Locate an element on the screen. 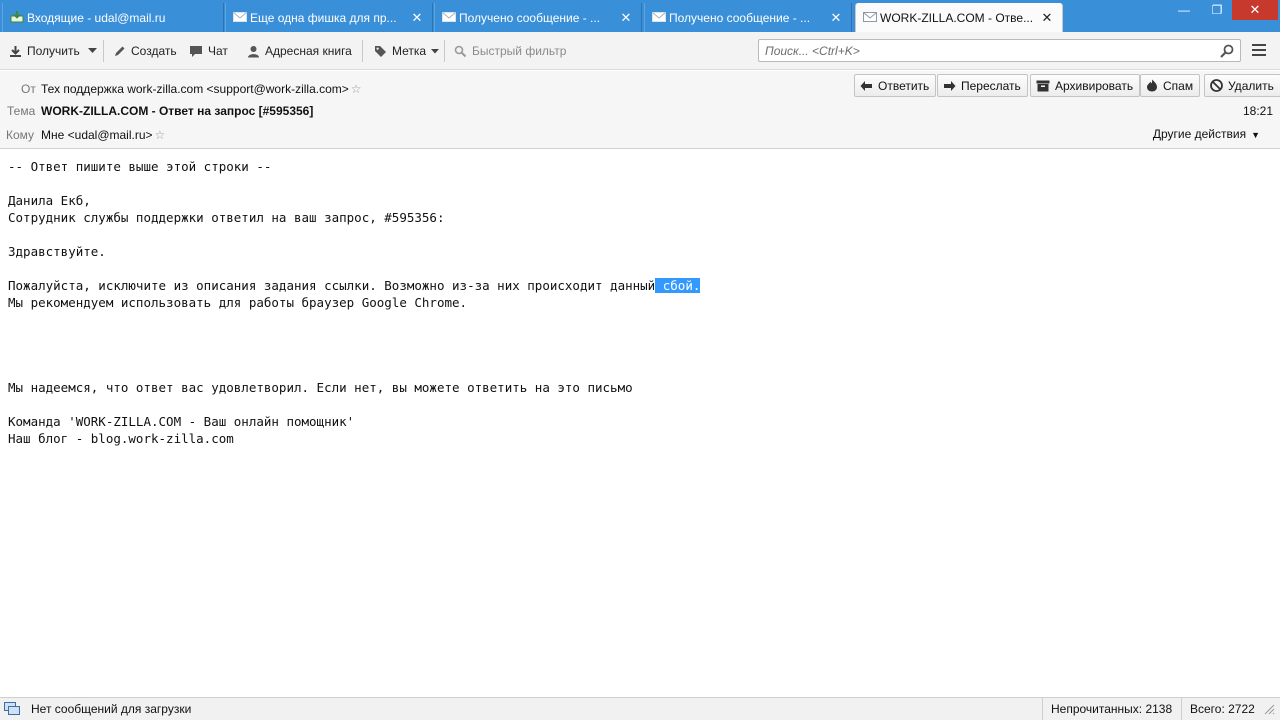  contact-icon is located at coordinates (253, 51).